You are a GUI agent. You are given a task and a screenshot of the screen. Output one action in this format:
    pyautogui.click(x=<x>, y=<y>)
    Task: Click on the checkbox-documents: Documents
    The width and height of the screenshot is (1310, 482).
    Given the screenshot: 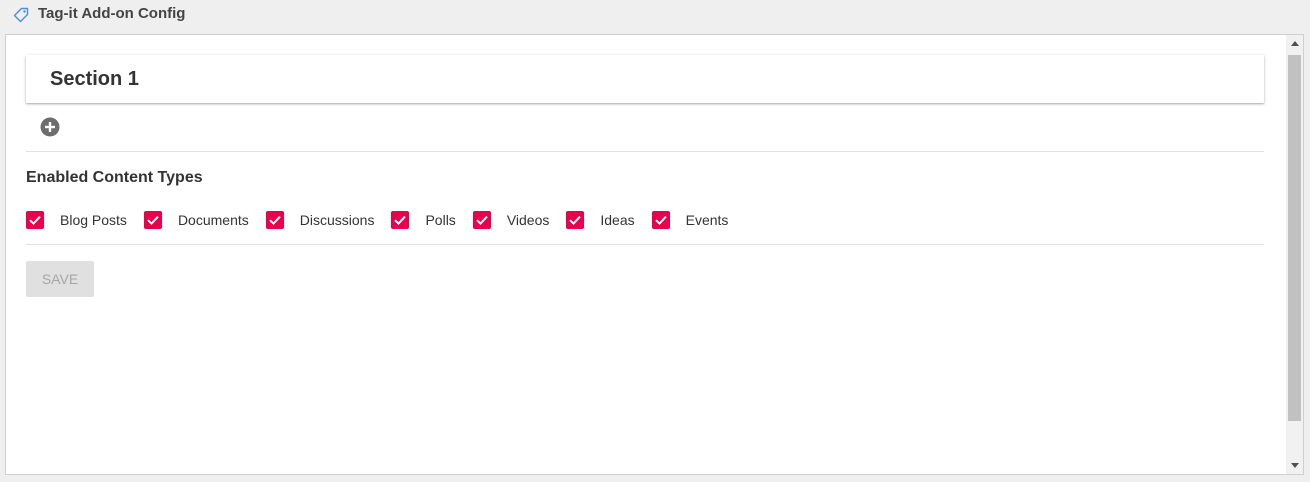 What is the action you would take?
    pyautogui.click(x=196, y=220)
    